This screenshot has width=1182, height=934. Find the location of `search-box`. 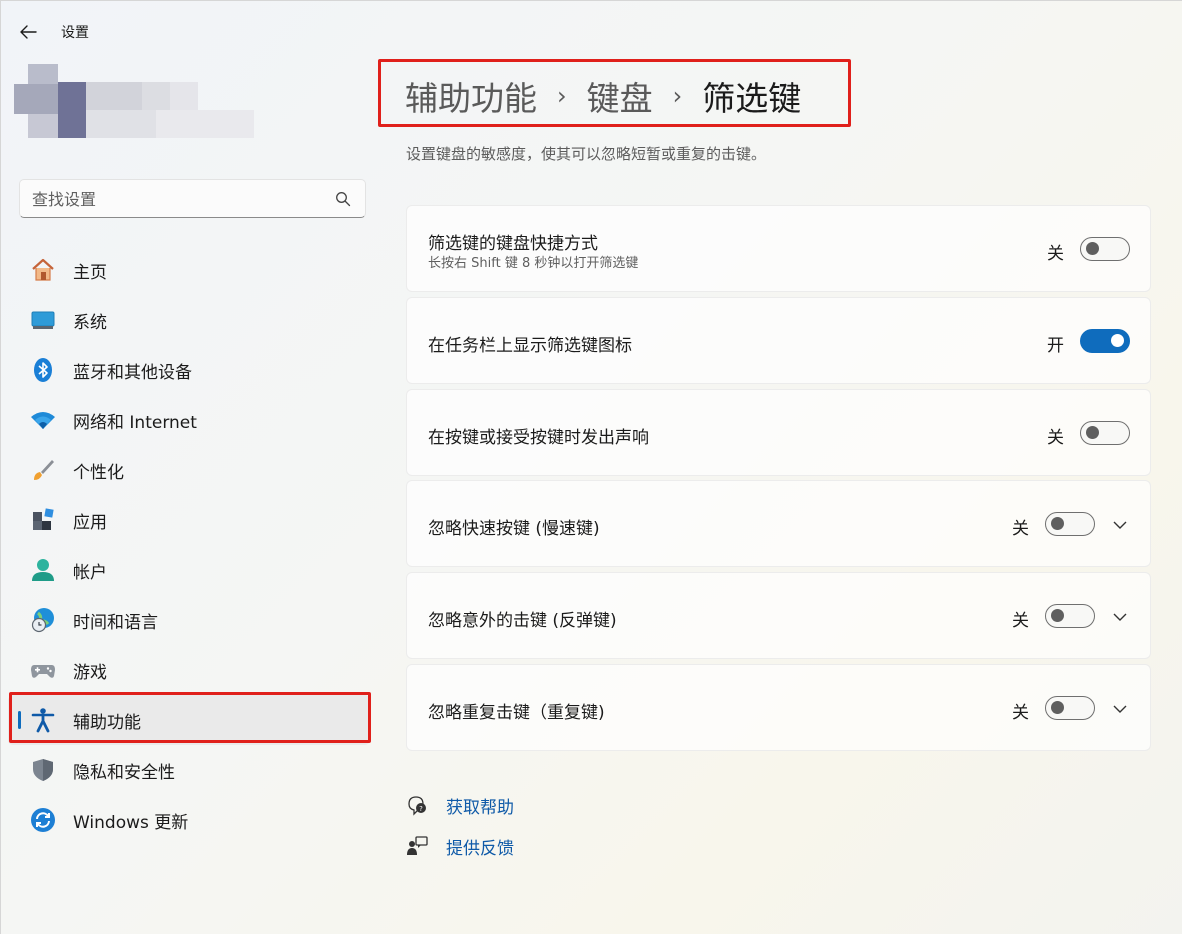

search-box is located at coordinates (192, 198).